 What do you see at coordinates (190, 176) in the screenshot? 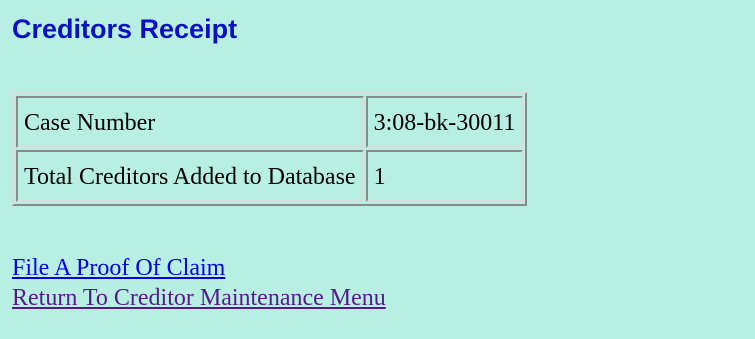
I see `total-creditors-label: Total Creditors Added to Database` at bounding box center [190, 176].